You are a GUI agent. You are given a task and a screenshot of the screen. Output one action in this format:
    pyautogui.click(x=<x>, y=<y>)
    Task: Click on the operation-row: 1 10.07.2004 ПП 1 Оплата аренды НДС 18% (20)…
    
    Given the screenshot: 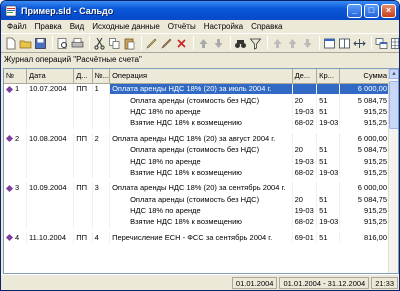 What is the action you would take?
    pyautogui.click(x=197, y=89)
    